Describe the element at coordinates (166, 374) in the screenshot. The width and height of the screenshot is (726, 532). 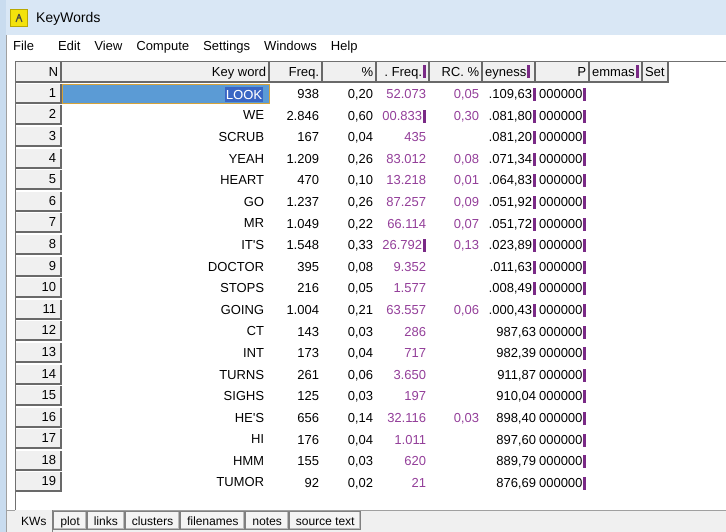
I see `keyword-cell: TURNS` at that location.